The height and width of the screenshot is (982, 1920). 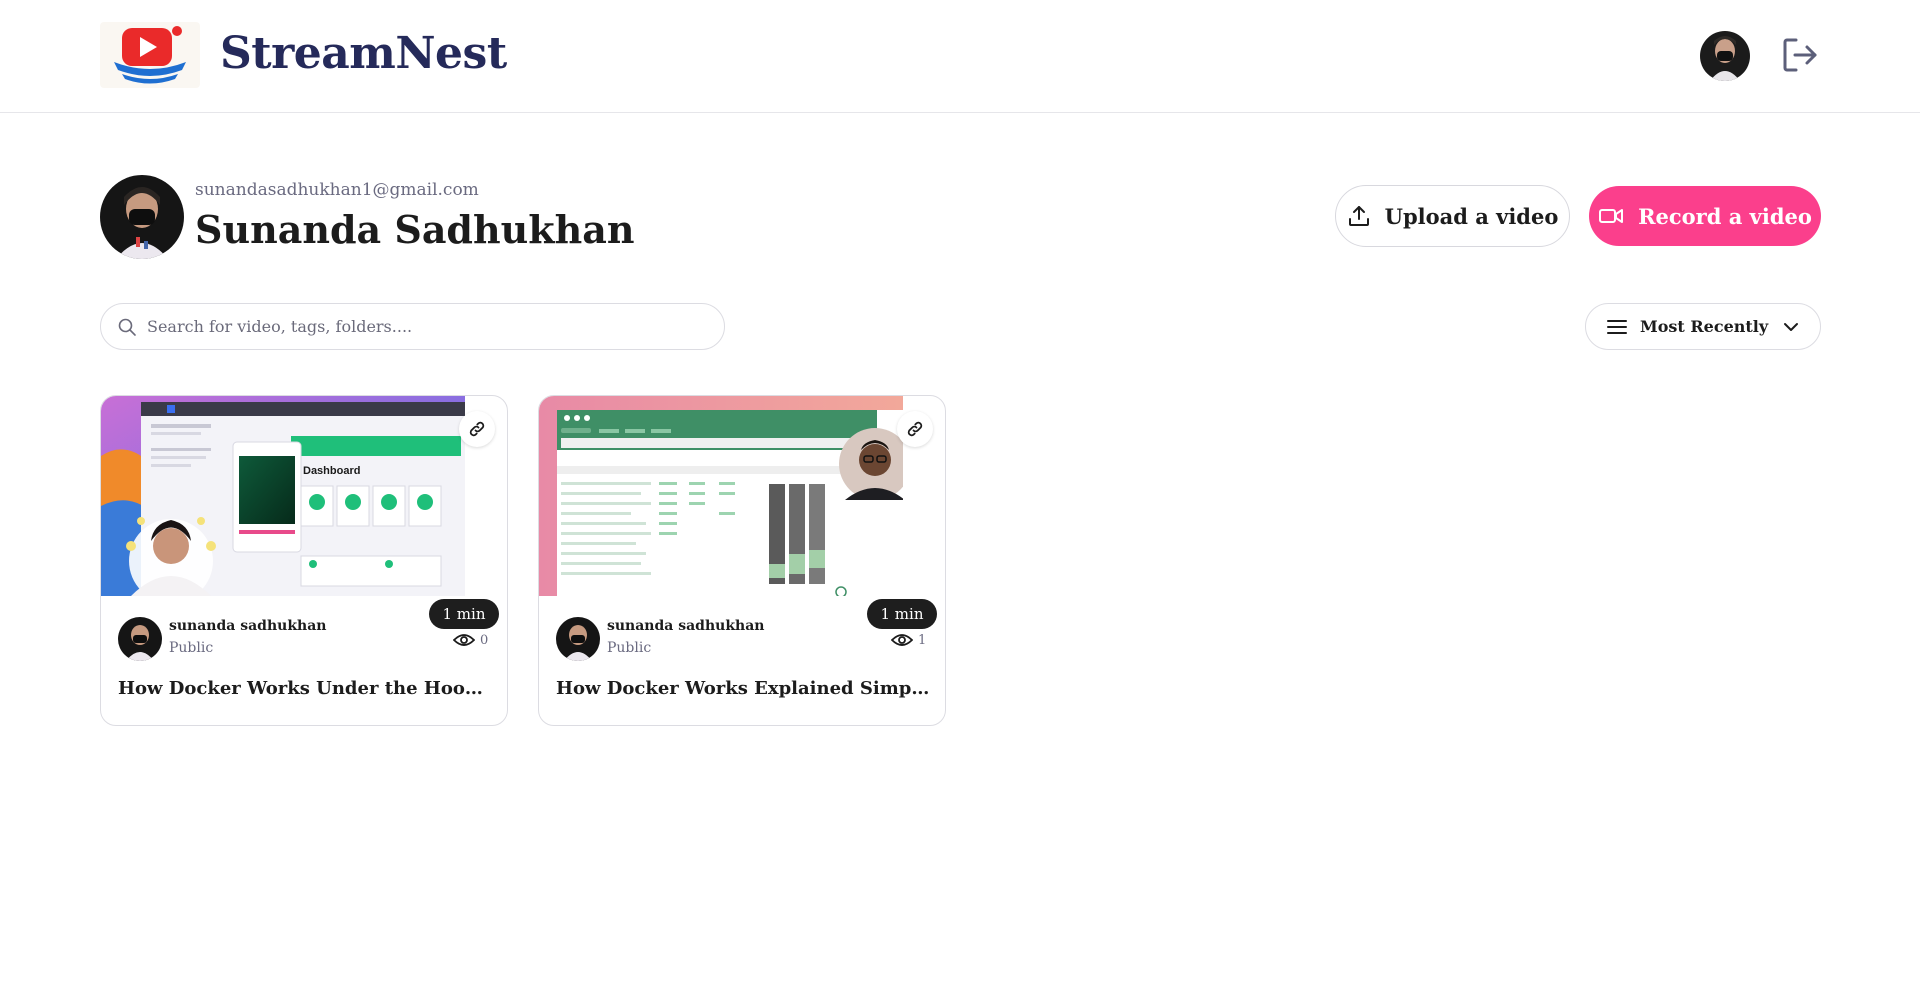 I want to click on brand-logo, so click(x=150, y=55).